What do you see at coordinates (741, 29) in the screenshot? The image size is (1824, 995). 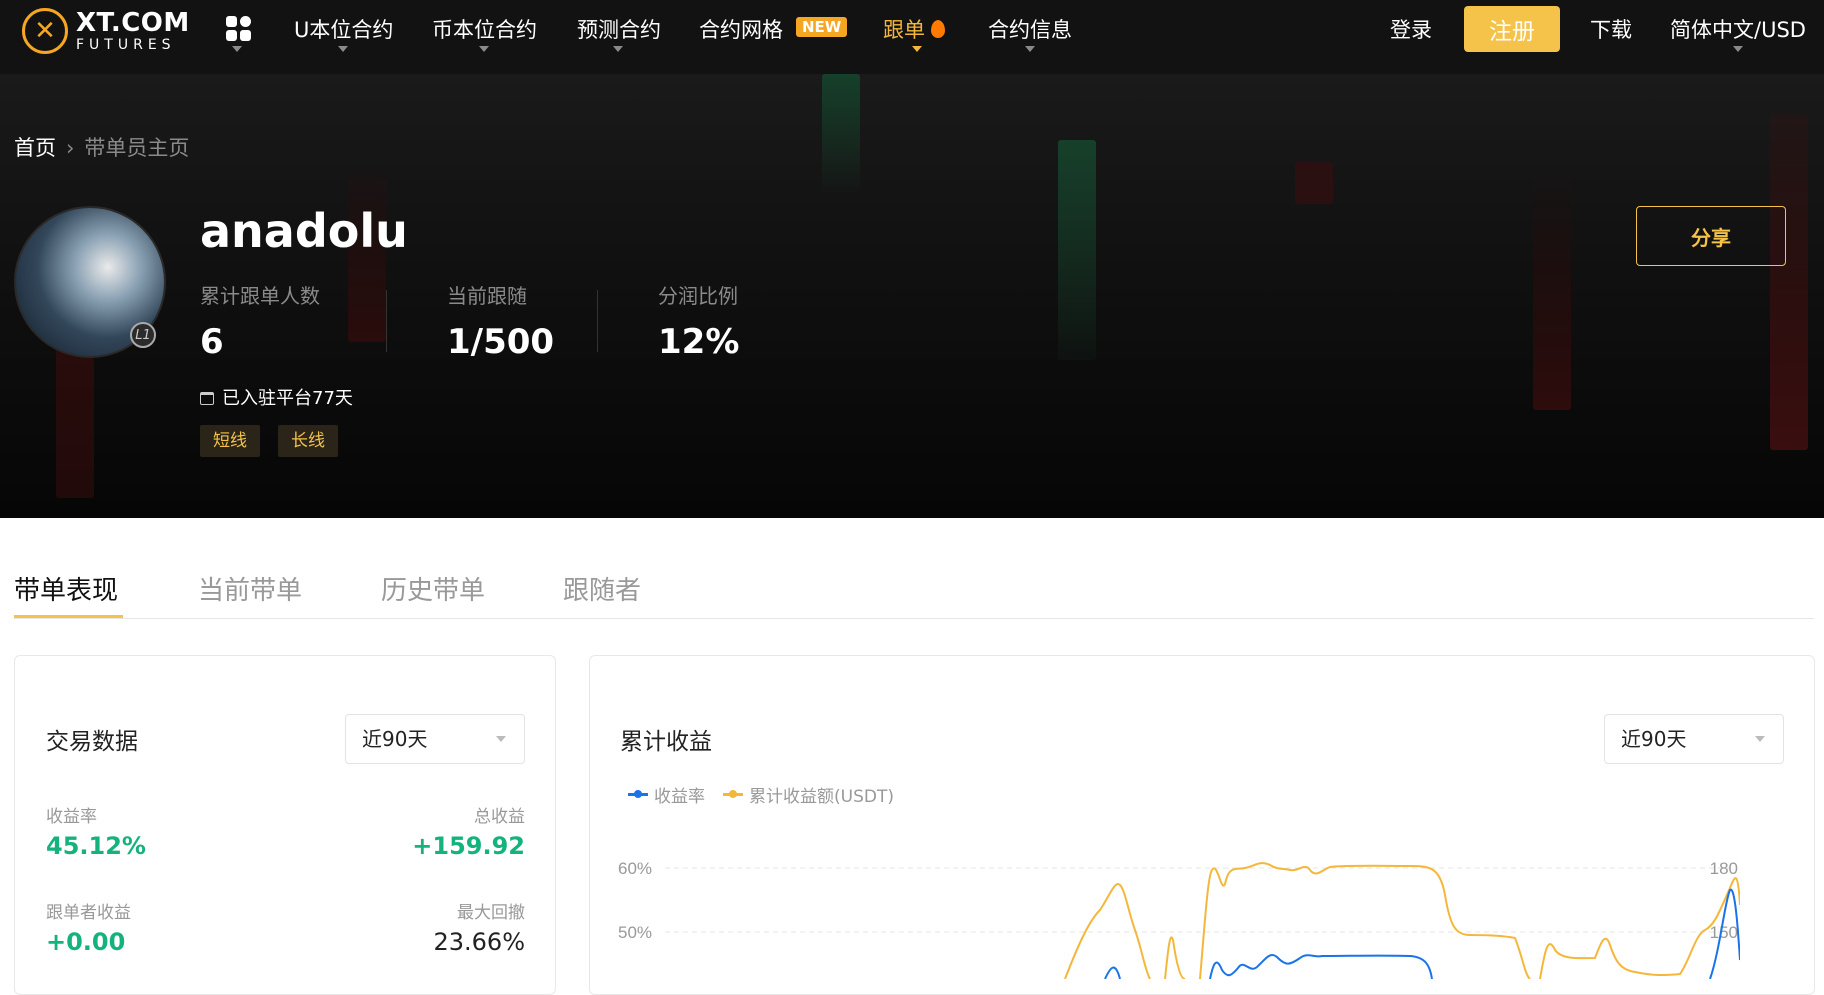 I see `nav-futures-grid: 合约网格` at bounding box center [741, 29].